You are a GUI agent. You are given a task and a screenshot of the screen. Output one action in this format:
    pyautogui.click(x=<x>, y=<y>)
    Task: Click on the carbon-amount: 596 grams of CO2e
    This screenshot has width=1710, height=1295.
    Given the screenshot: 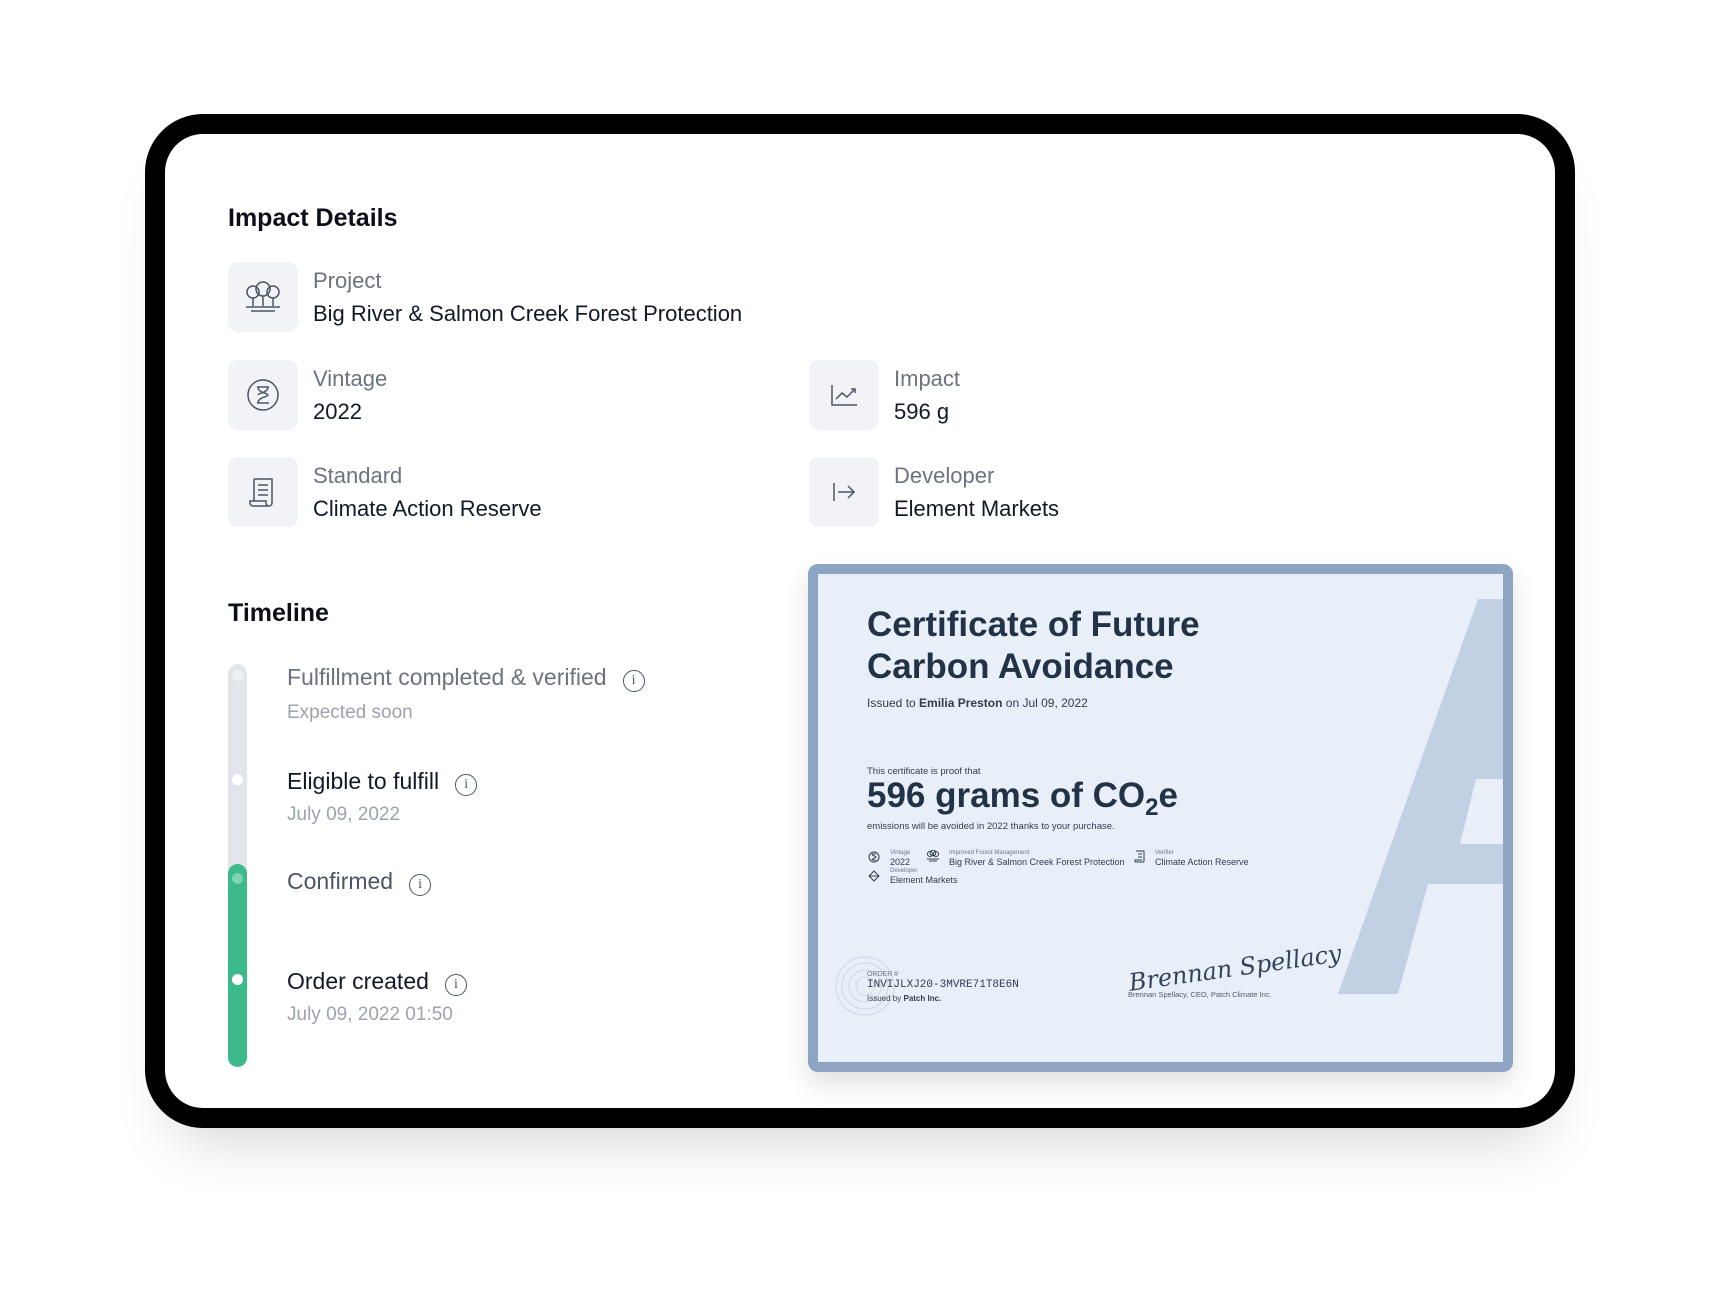 What is the action you would take?
    pyautogui.click(x=1022, y=798)
    